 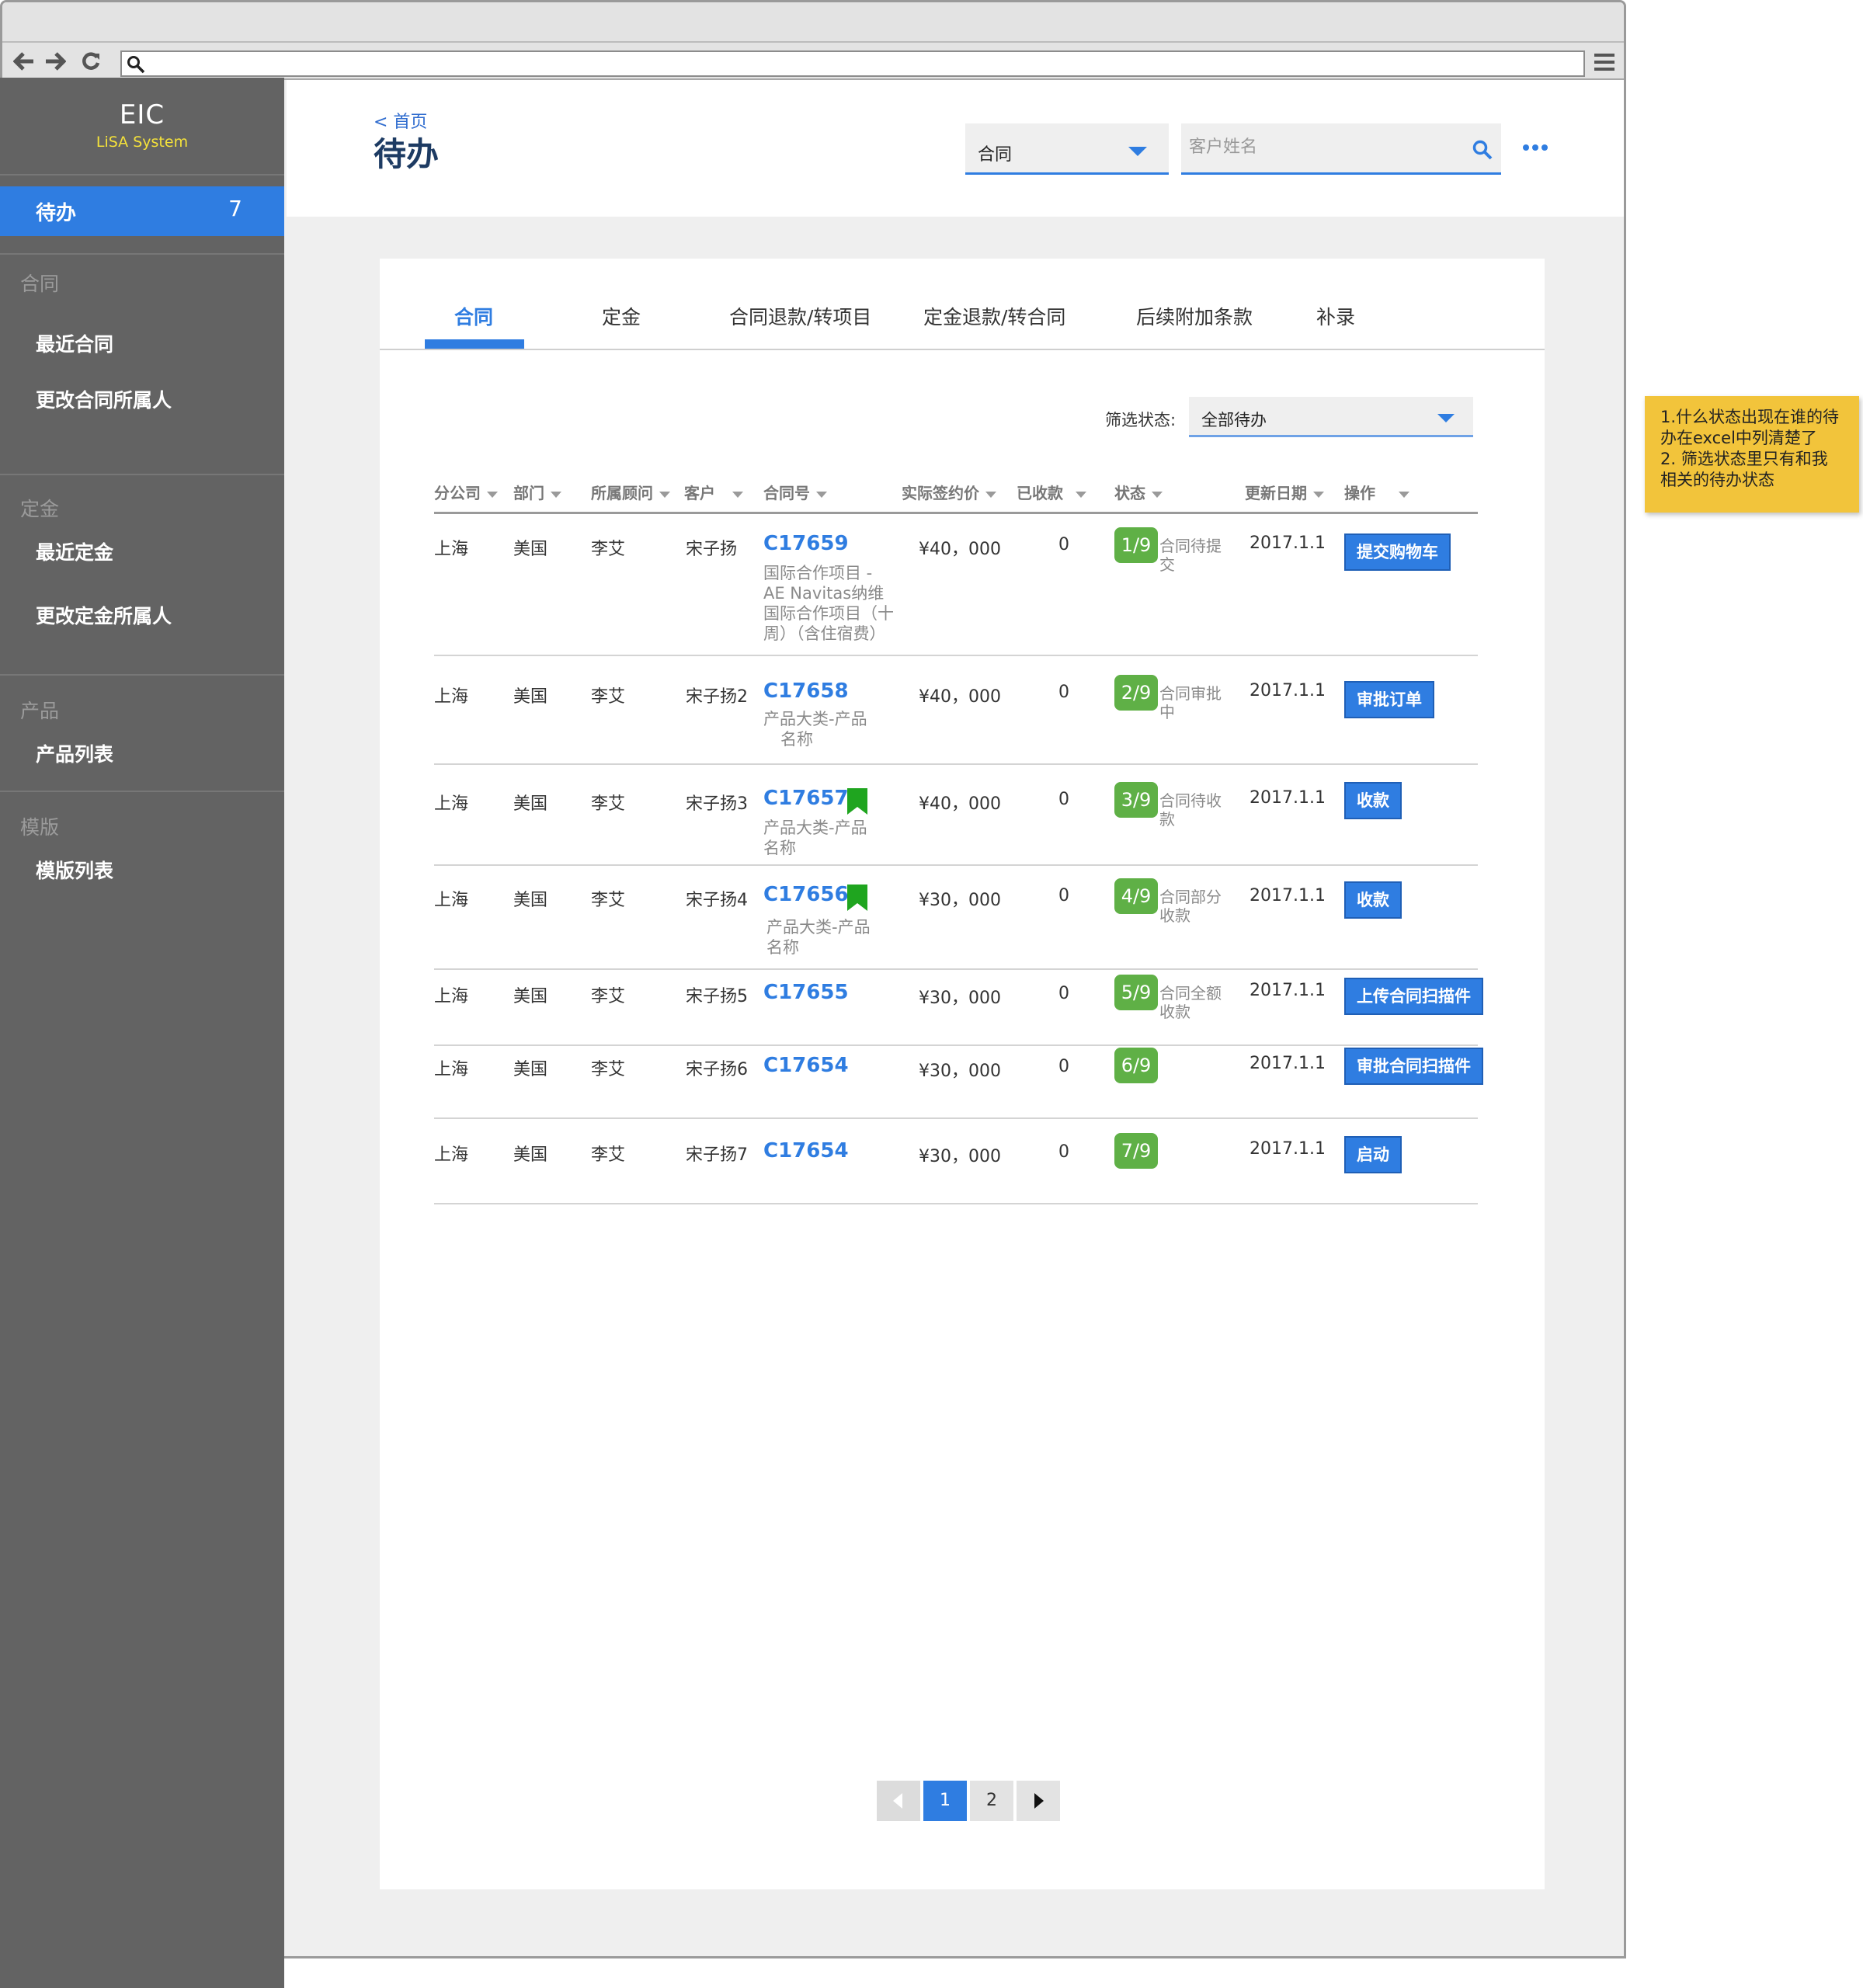 I want to click on page-title: 待办, so click(x=407, y=154).